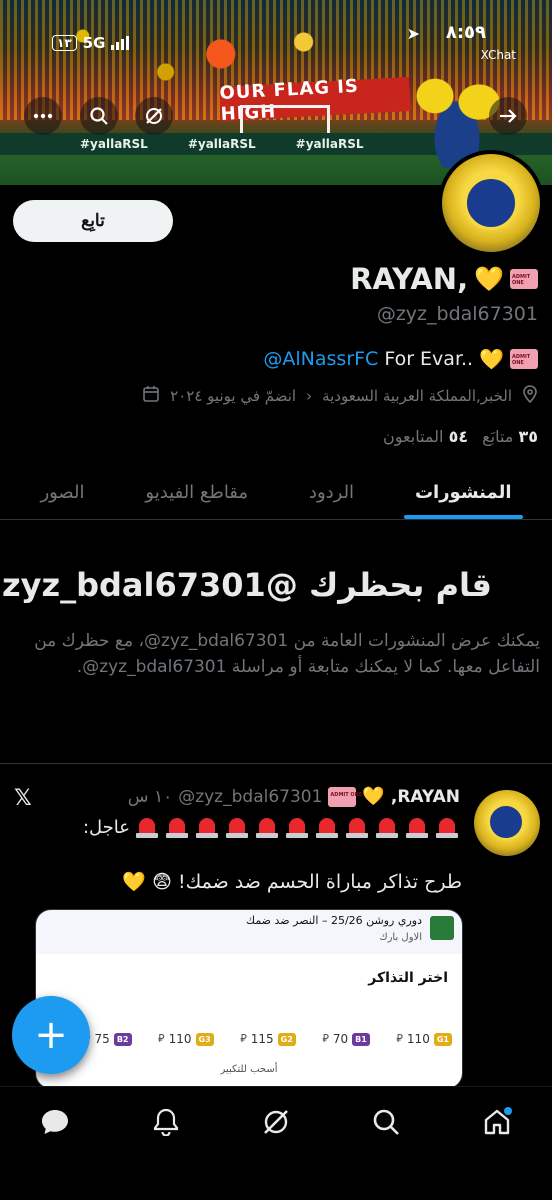 The width and height of the screenshot is (552, 1200). Describe the element at coordinates (498, 55) in the screenshot. I see `carrier-label: XChat` at that location.